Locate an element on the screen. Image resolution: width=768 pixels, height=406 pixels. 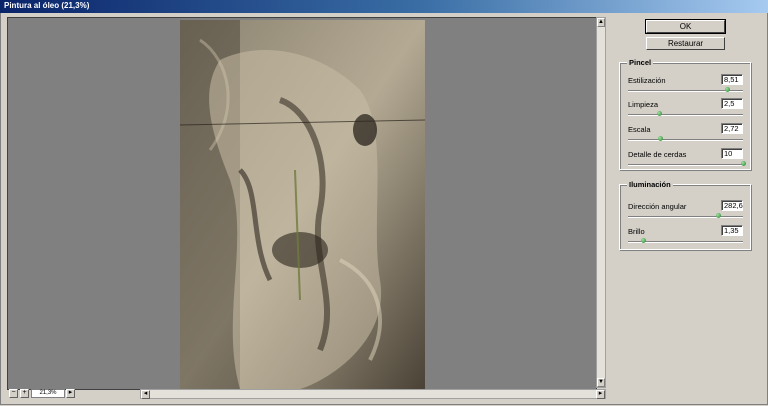
reset-button: Restaurar is located at coordinates (685, 43).